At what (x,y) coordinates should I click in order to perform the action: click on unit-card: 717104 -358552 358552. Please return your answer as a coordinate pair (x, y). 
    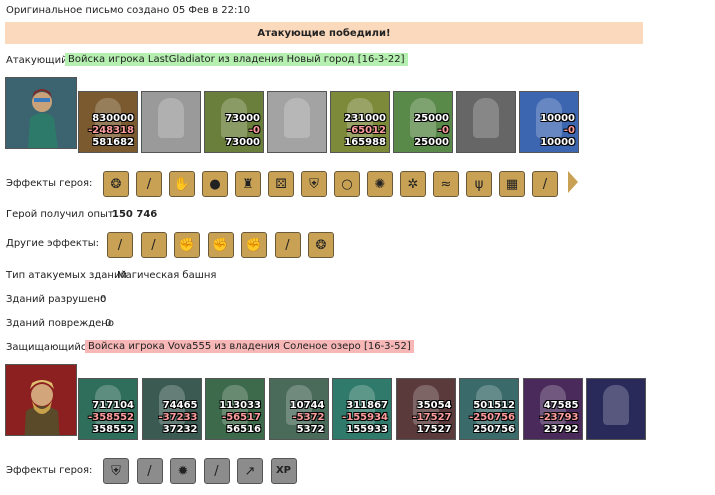
    Looking at the image, I should click on (108, 409).